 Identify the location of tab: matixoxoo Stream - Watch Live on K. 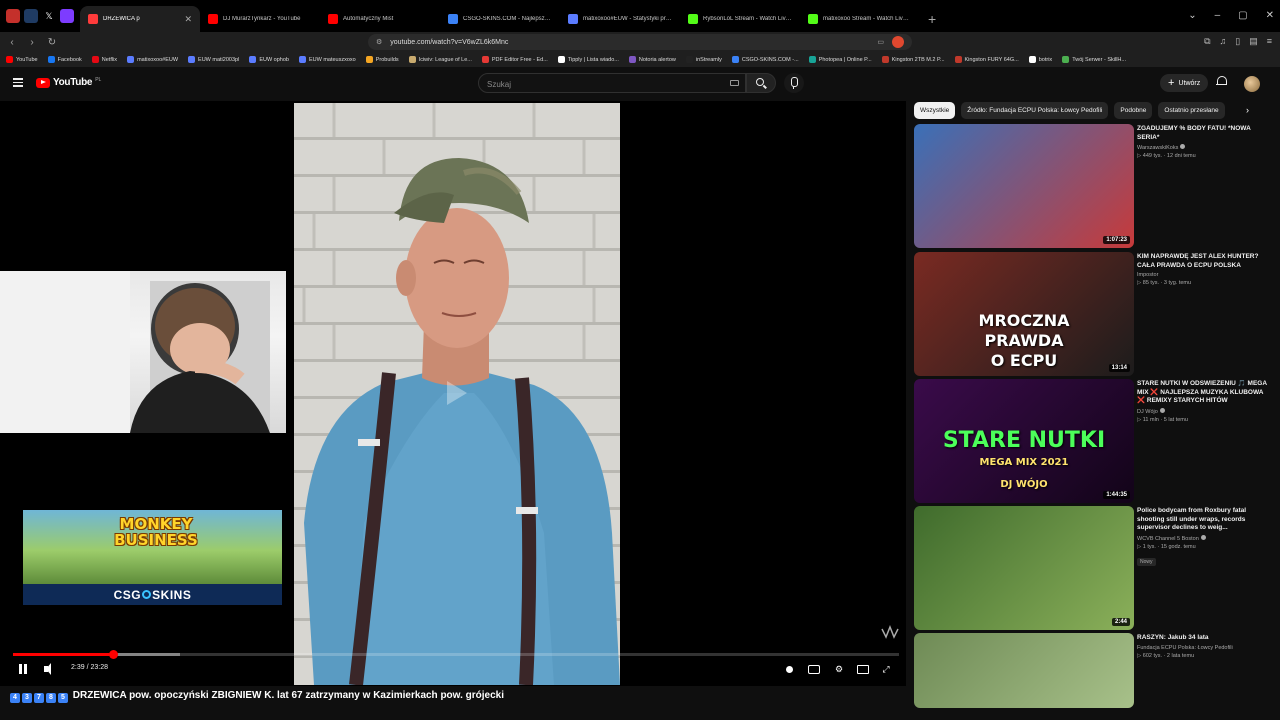
(860, 19).